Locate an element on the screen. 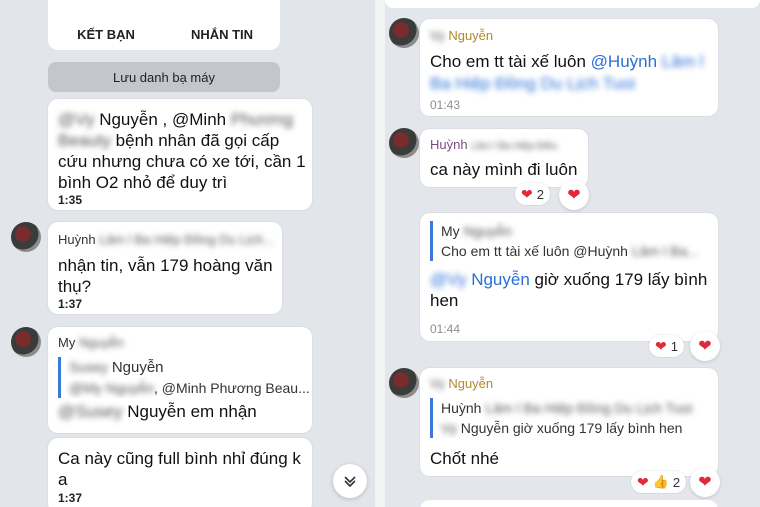 This screenshot has width=760, height=507. quote-sender-blurred: Lâm l Ba Hiệp Đồng Du Lịch Tuoi is located at coordinates (589, 408).